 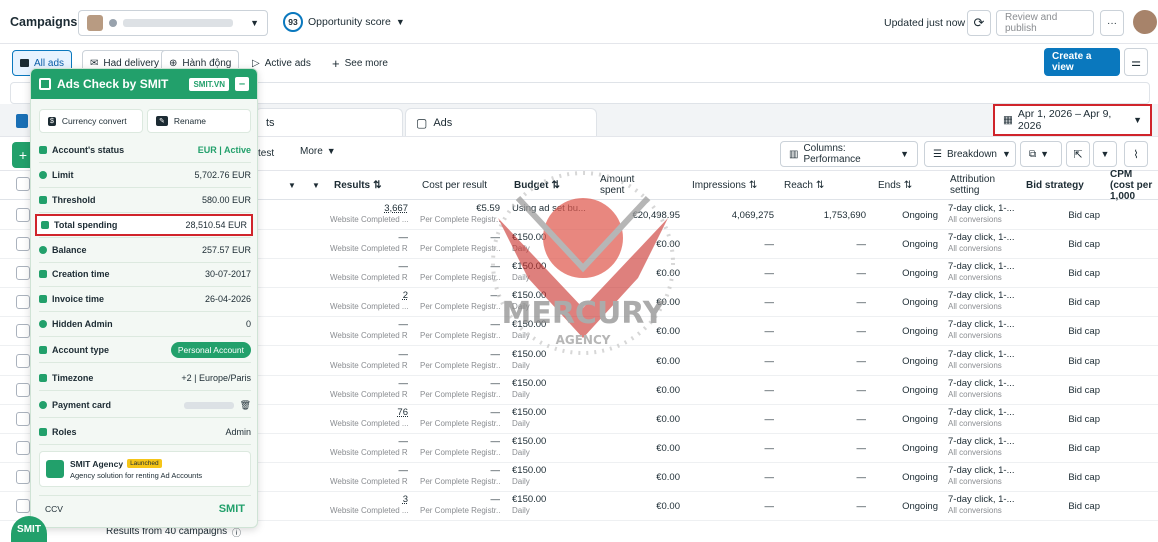 I want to click on column-results: Results ⇅, so click(x=358, y=185).